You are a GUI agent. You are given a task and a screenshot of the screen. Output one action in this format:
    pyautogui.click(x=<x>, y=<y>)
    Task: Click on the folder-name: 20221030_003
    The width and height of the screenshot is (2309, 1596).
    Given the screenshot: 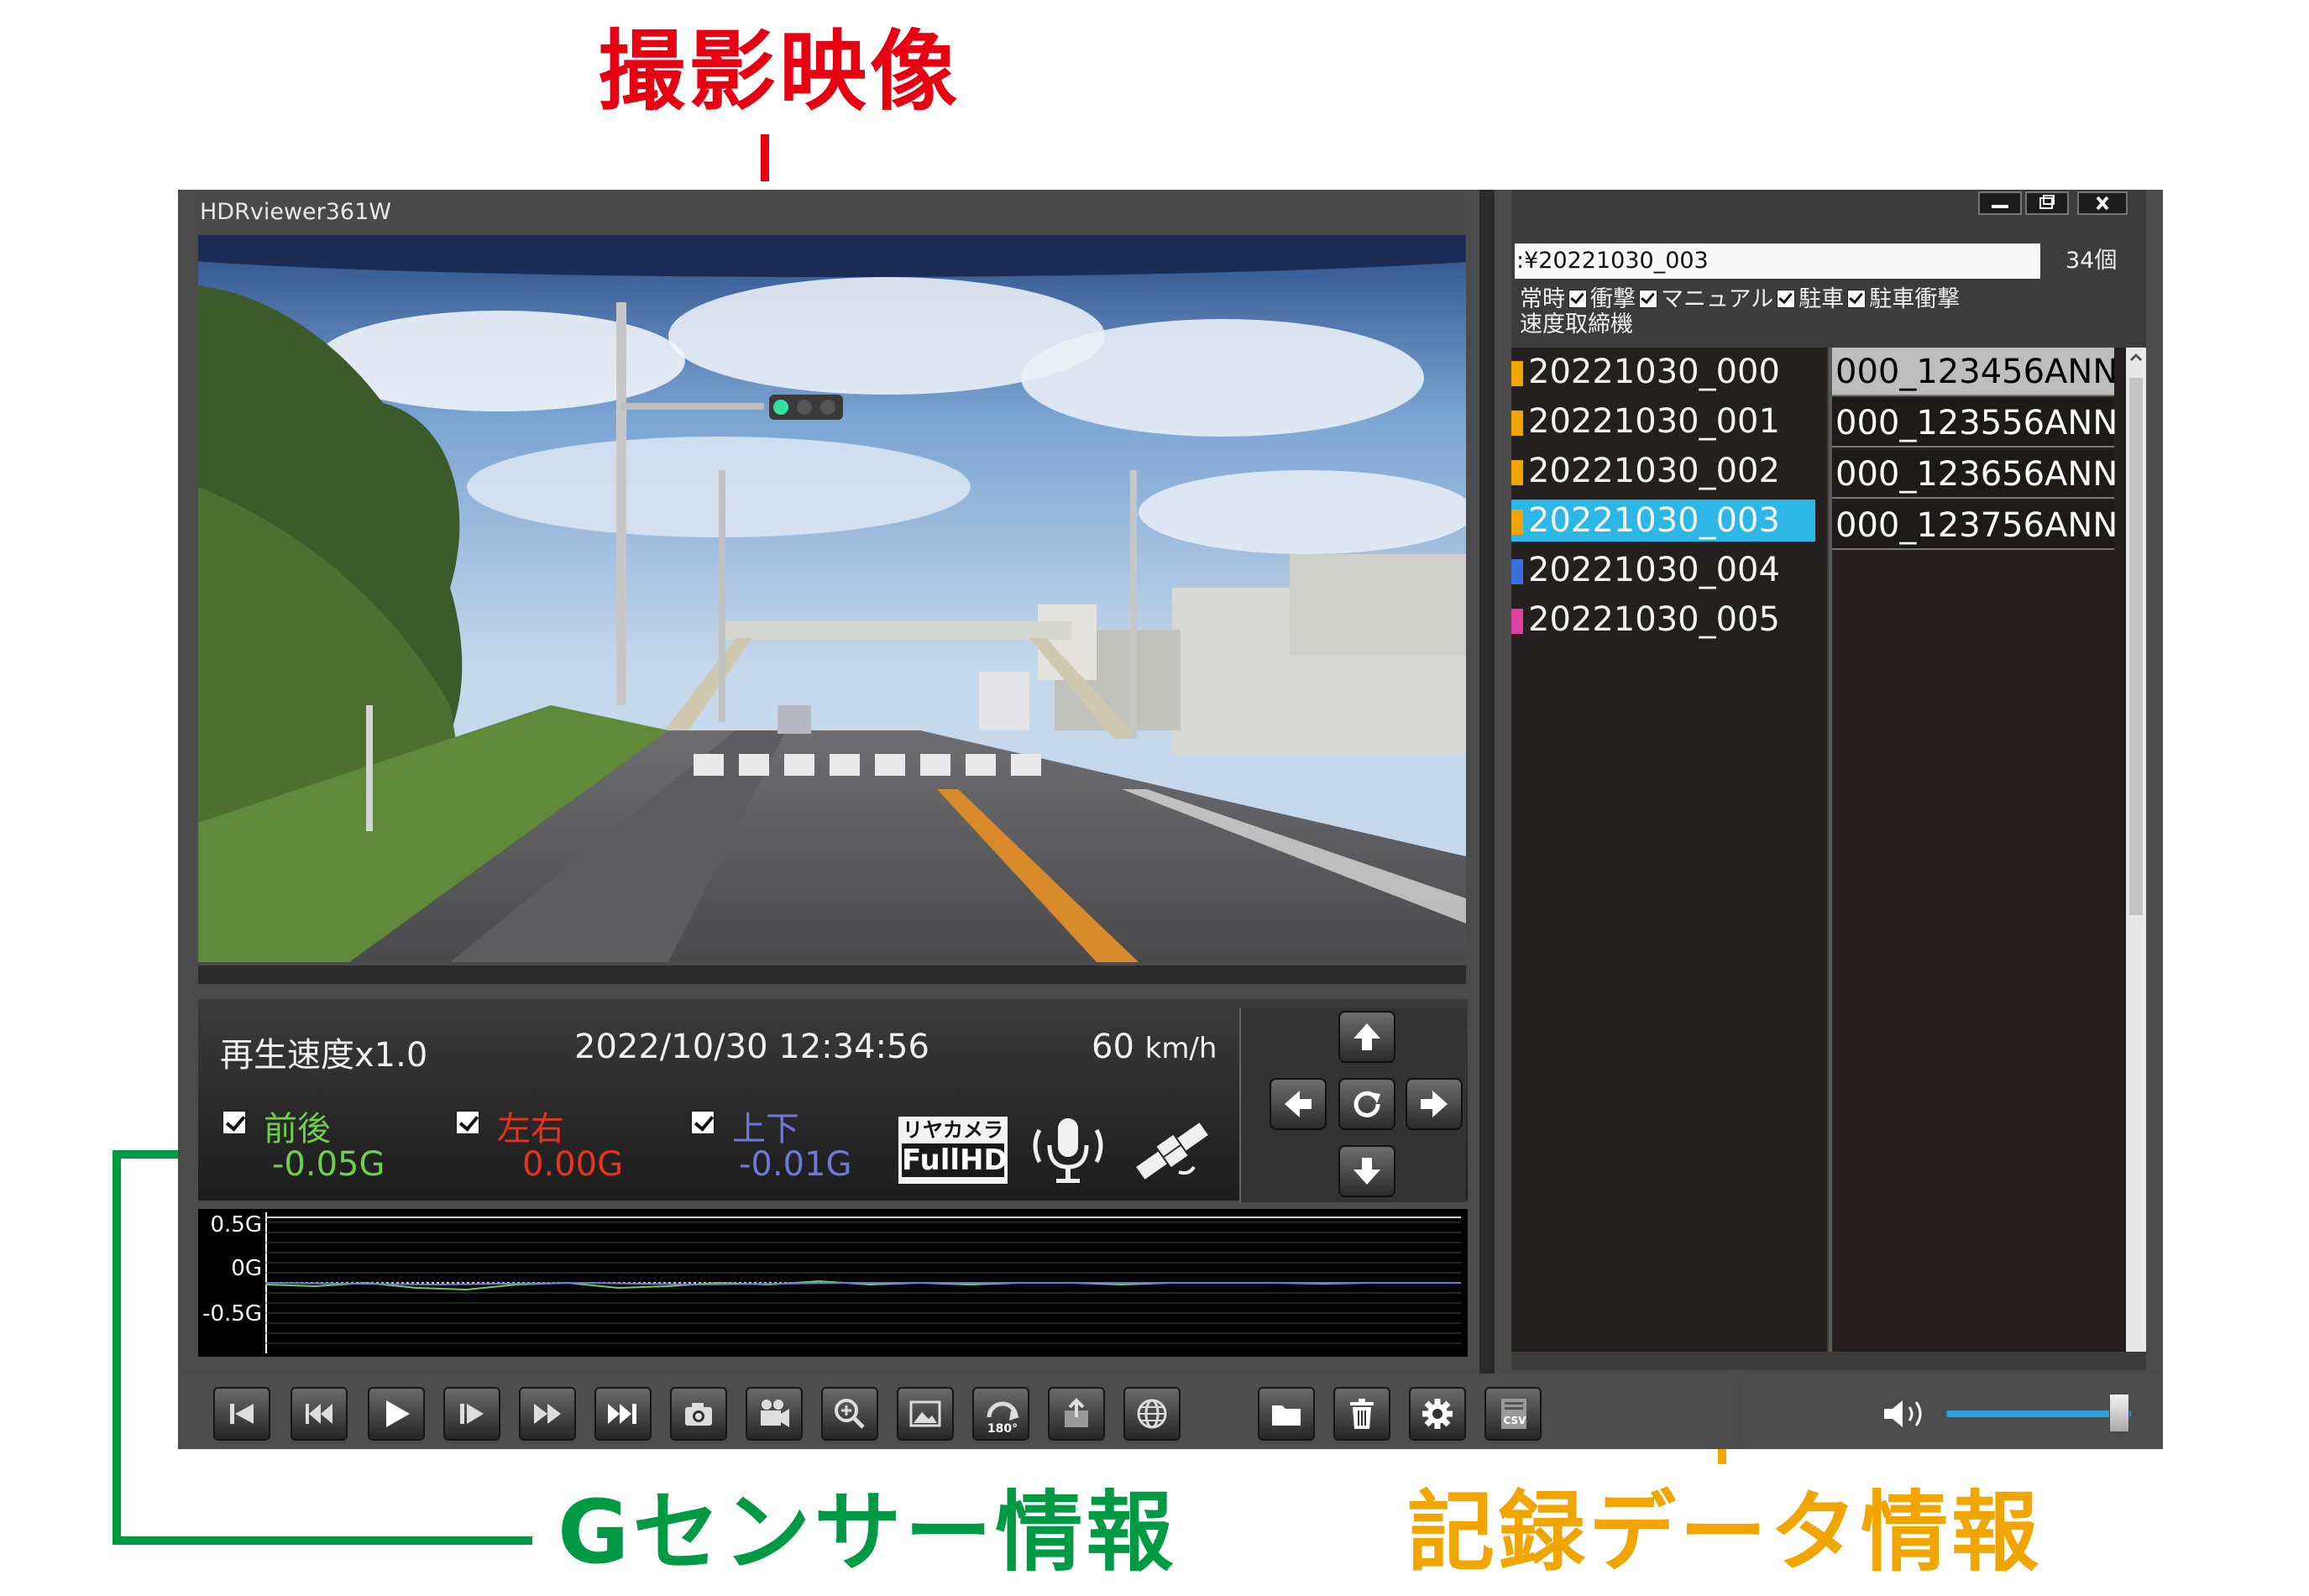 What is the action you would take?
    pyautogui.click(x=1654, y=520)
    